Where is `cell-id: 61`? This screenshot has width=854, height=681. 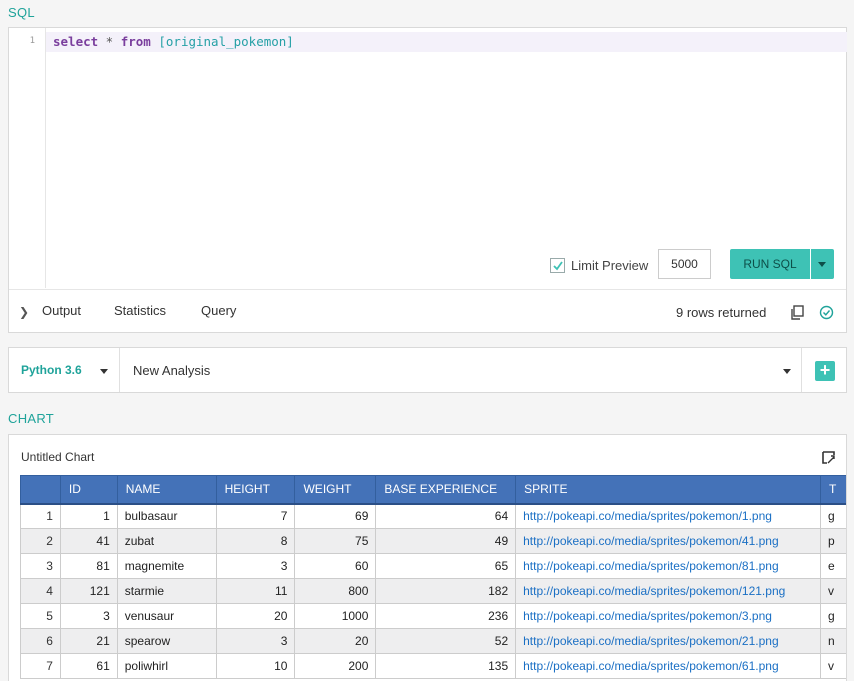 cell-id: 61 is located at coordinates (88, 666).